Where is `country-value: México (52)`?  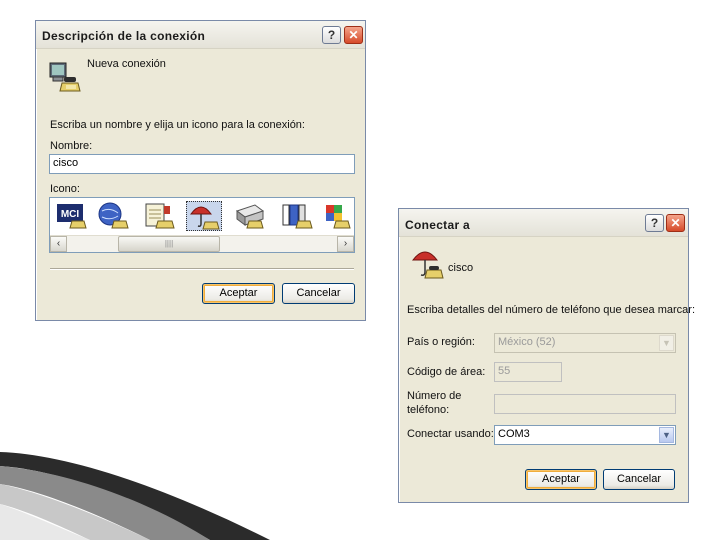 country-value: México (52) is located at coordinates (527, 342).